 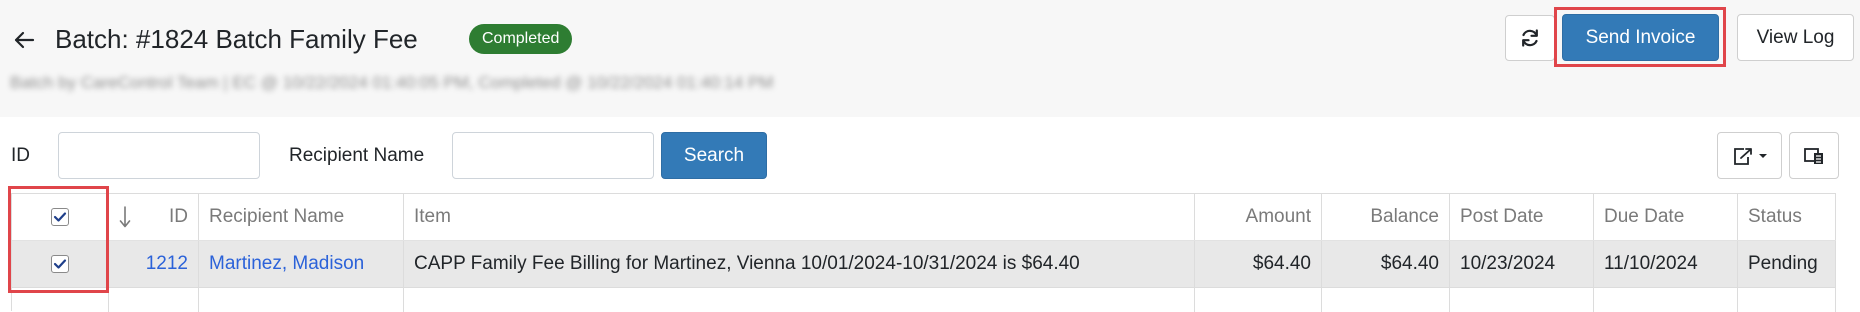 I want to click on row-id-cell: 1212, so click(x=154, y=264).